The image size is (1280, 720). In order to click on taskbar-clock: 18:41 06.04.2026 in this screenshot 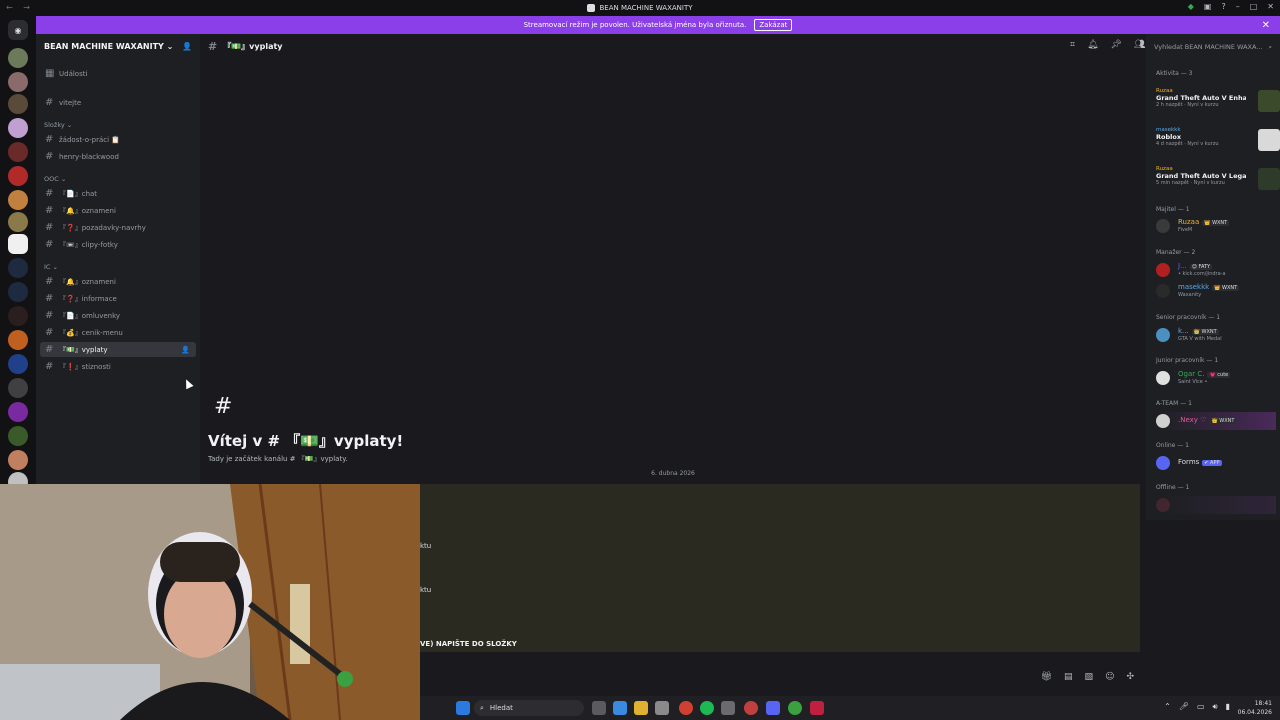, I will do `click(1255, 708)`.